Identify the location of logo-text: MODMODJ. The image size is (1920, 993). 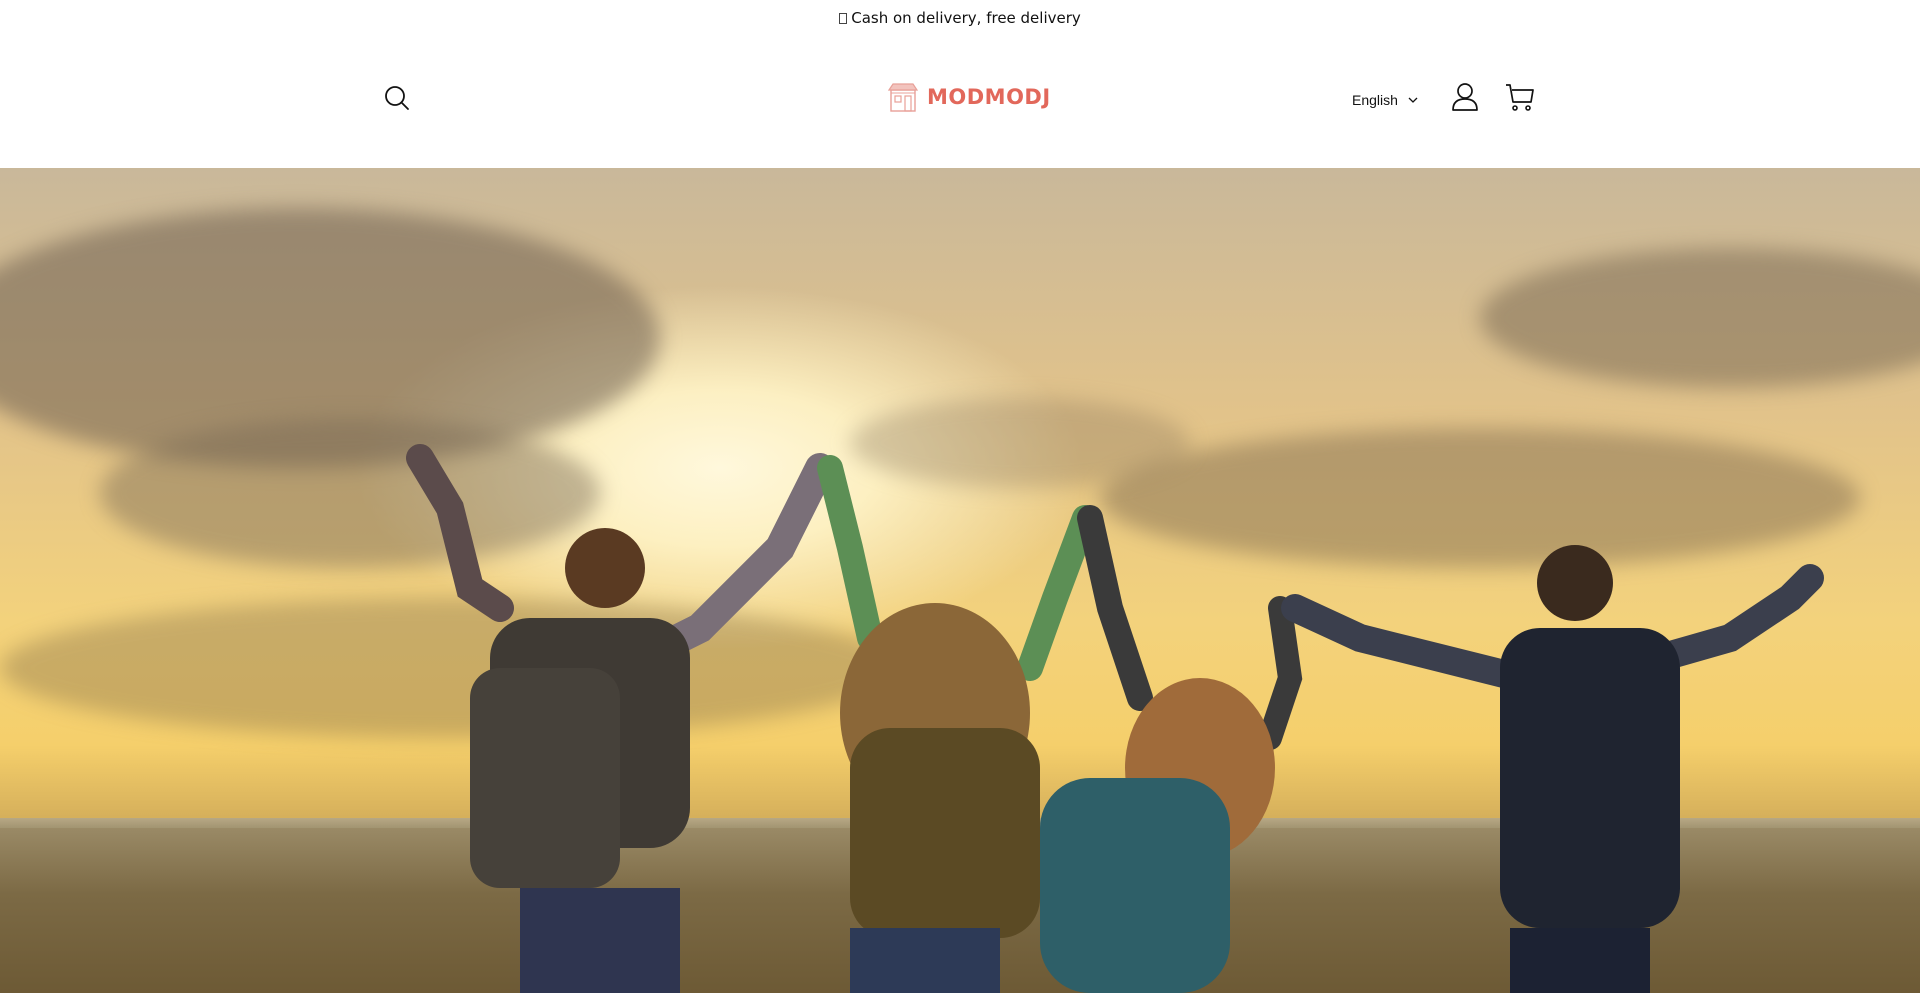
(989, 97).